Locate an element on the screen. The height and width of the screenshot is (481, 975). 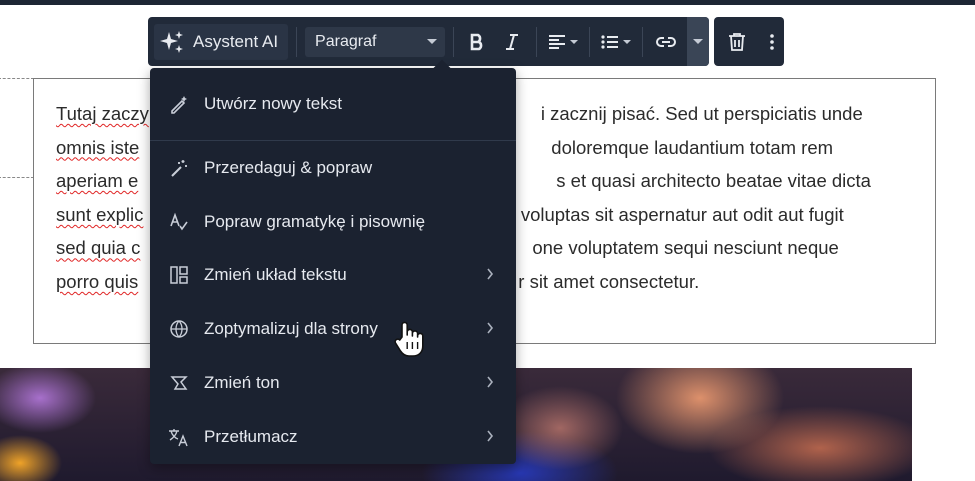
text-fragment: r sit amet consectetur. is located at coordinates (609, 281).